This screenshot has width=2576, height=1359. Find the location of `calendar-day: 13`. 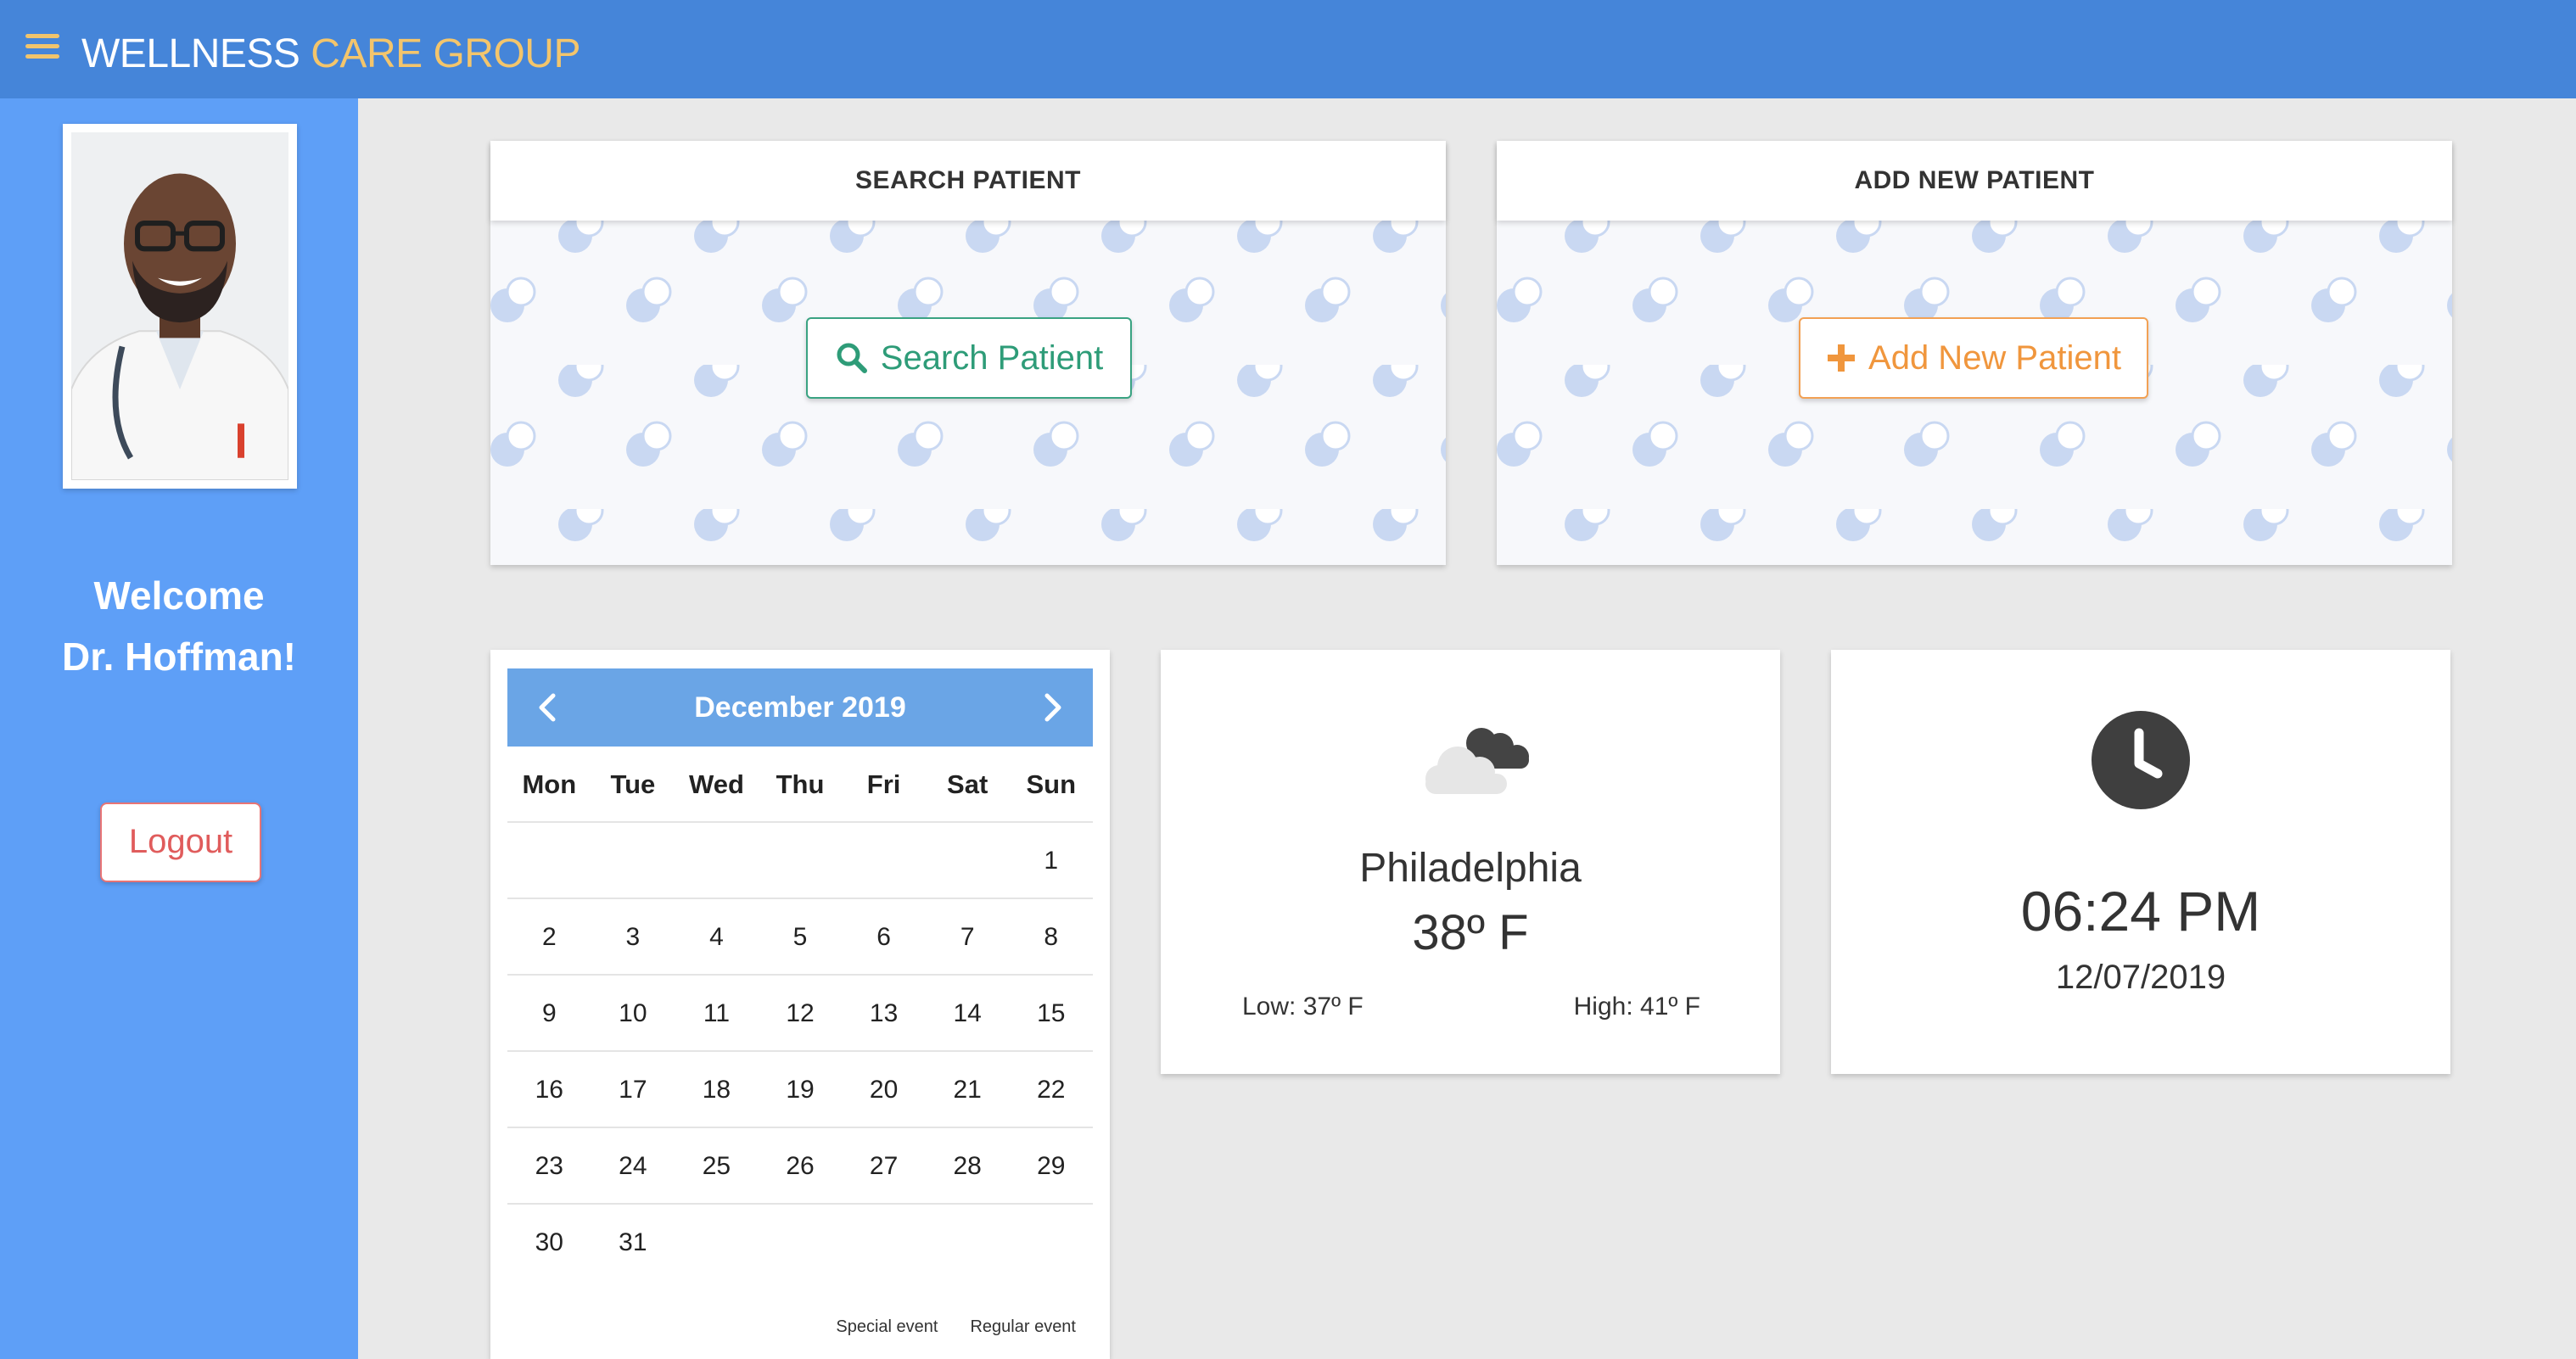

calendar-day: 13 is located at coordinates (884, 1013).